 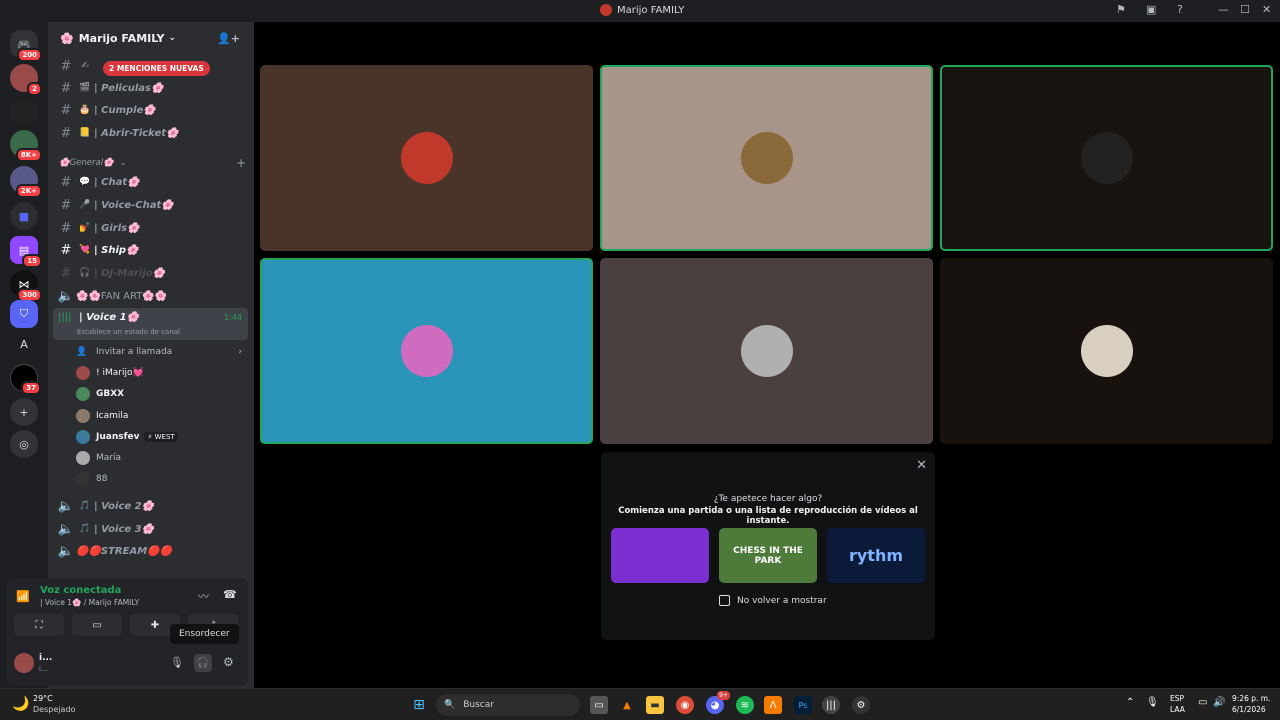 What do you see at coordinates (127, 665) in the screenshot?
I see `user-panel: i... i... 🎙 🎧 ⚙` at bounding box center [127, 665].